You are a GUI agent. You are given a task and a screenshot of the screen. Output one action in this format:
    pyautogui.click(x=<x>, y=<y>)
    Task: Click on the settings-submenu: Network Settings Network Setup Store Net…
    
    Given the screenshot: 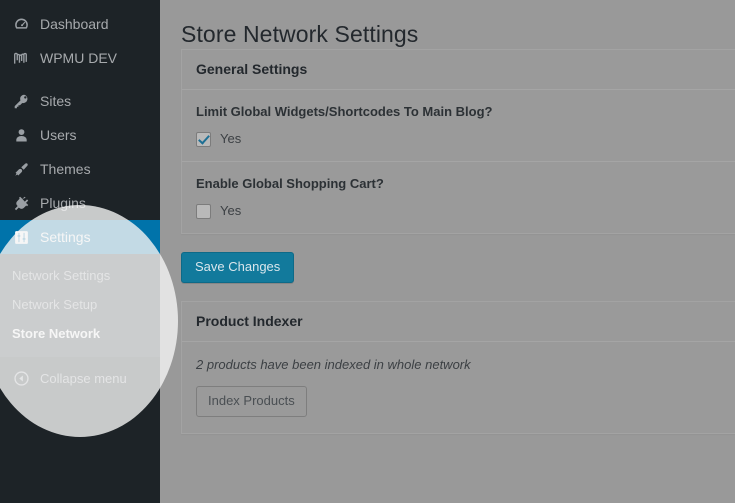 What is the action you would take?
    pyautogui.click(x=80, y=305)
    